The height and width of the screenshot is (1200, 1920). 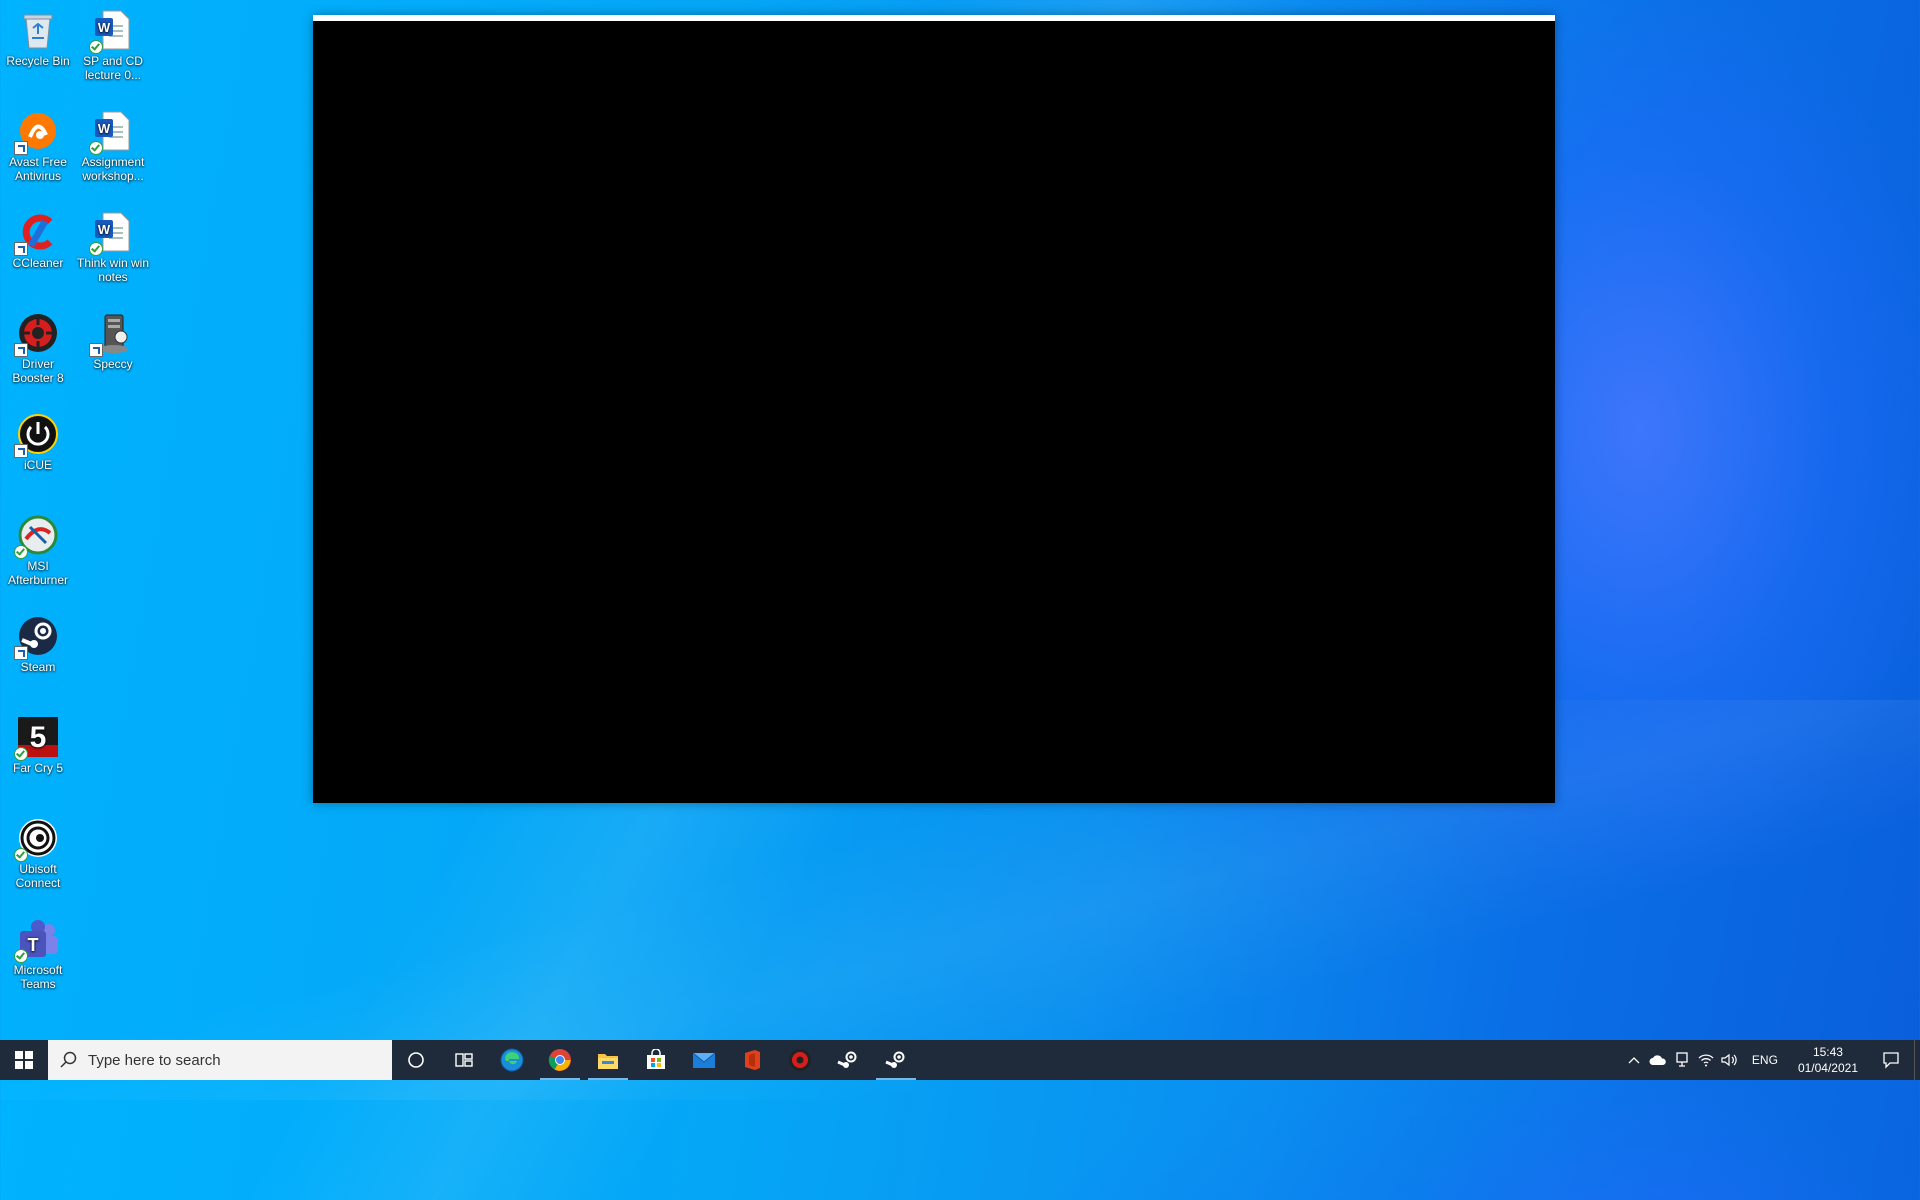 I want to click on action-center-button, so click(x=1891, y=1060).